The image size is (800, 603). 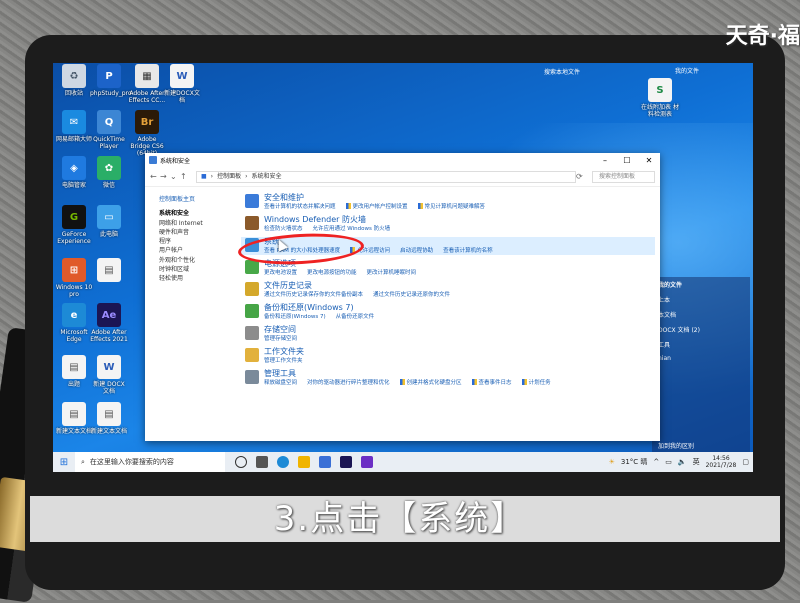 What do you see at coordinates (199, 199) in the screenshot?
I see `nav-home: 控制面板主页` at bounding box center [199, 199].